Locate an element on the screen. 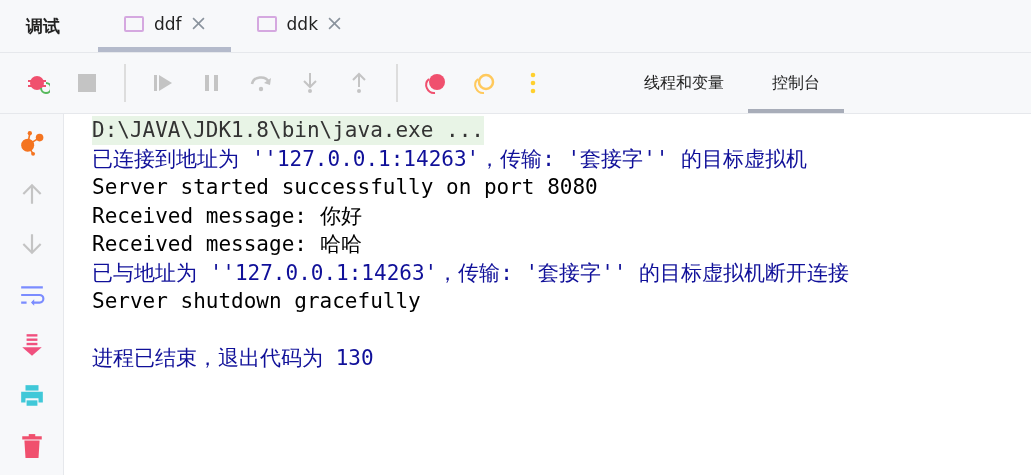 The width and height of the screenshot is (1031, 475). panel-title: 调试 is located at coordinates (42, 26).